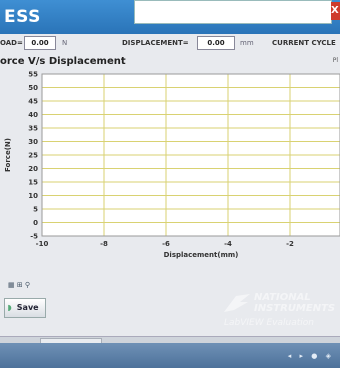 This screenshot has height=368, width=340. What do you see at coordinates (22, 17) in the screenshot?
I see `window-title: ESS` at bounding box center [22, 17].